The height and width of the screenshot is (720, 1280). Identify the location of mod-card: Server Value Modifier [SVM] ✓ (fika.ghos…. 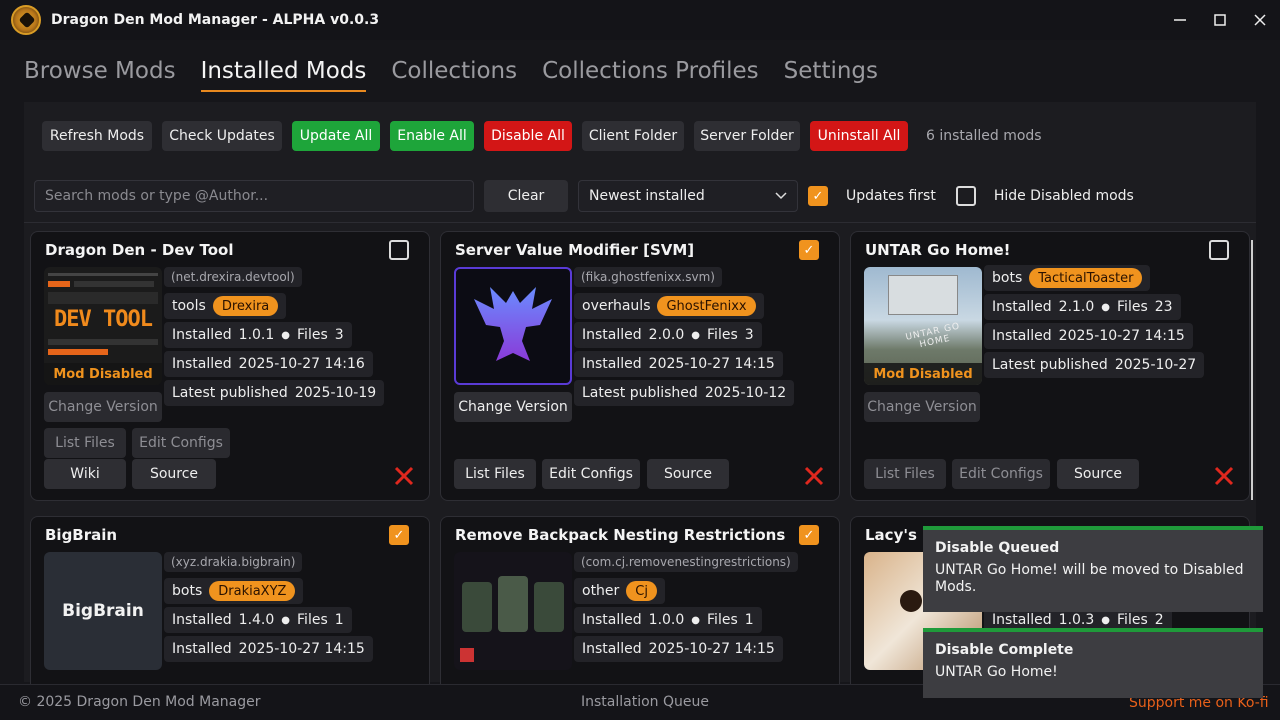
(640, 366).